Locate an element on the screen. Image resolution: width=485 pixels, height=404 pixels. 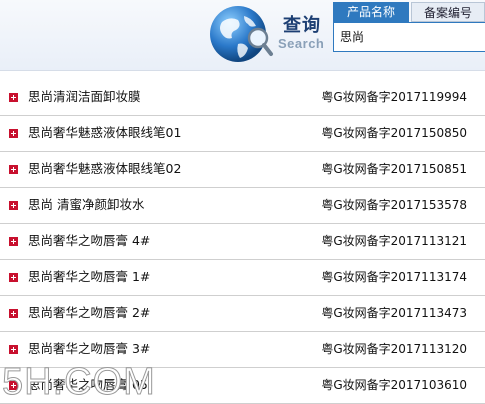
watermark-logo: 5H.COM is located at coordinates (79, 381).